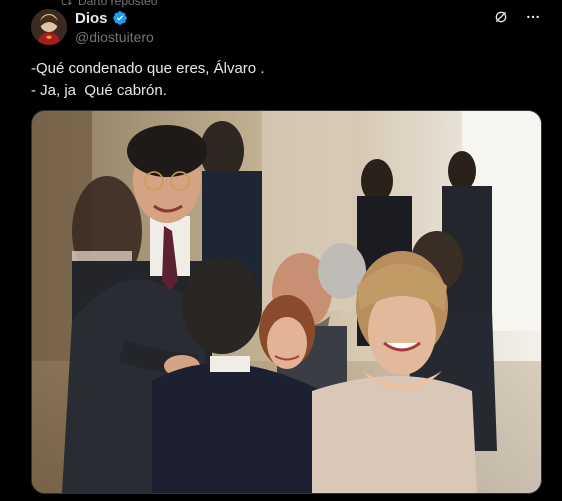 This screenshot has height=501, width=562. Describe the element at coordinates (114, 27) in the screenshot. I see `post-header: Dios @diostuitero` at that location.